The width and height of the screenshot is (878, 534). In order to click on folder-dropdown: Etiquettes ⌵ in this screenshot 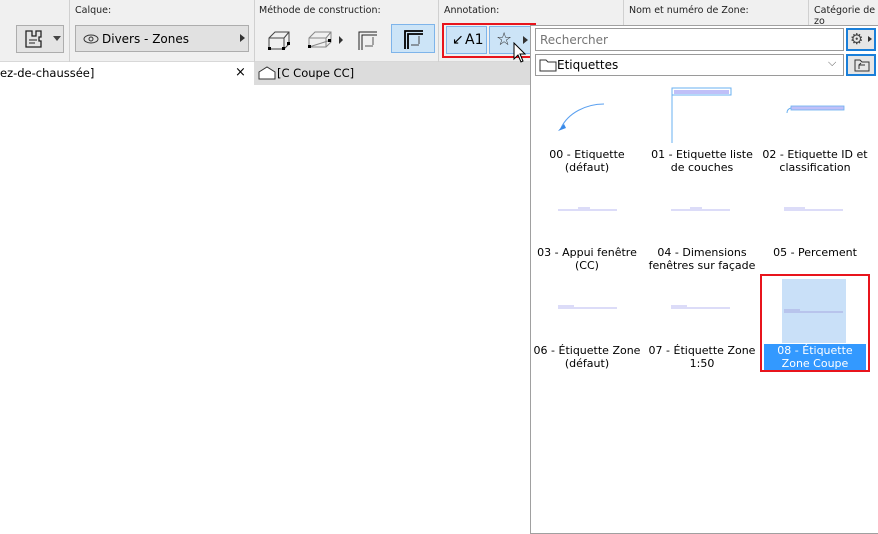, I will do `click(689, 65)`.